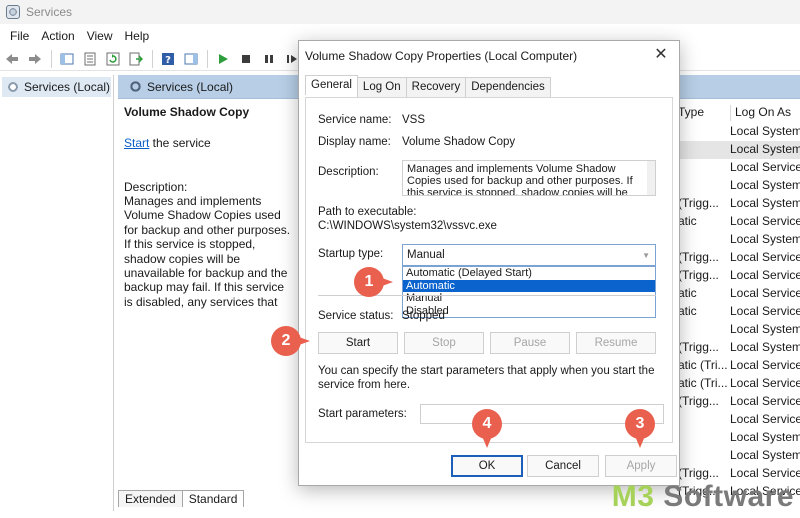  What do you see at coordinates (362, 414) in the screenshot?
I see `start-parameters-label: Start parameters:` at bounding box center [362, 414].